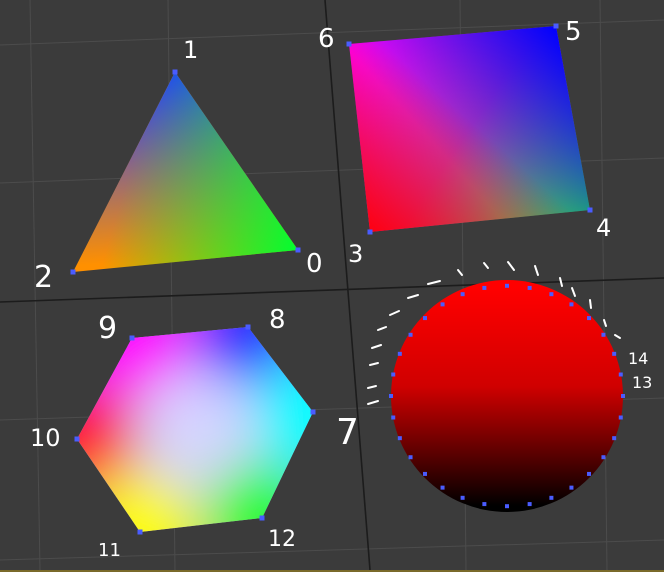 The width and height of the screenshot is (664, 572). I want to click on vertex-label-4: 4, so click(603, 228).